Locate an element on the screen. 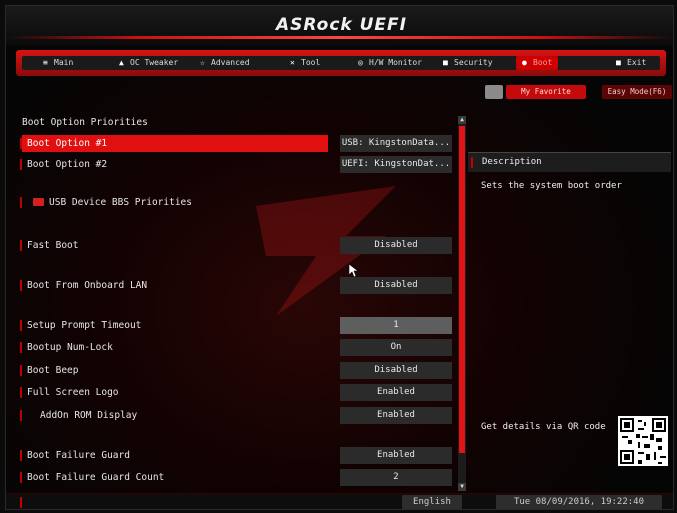  option-label: USB Device BBS Priorities is located at coordinates (120, 202).